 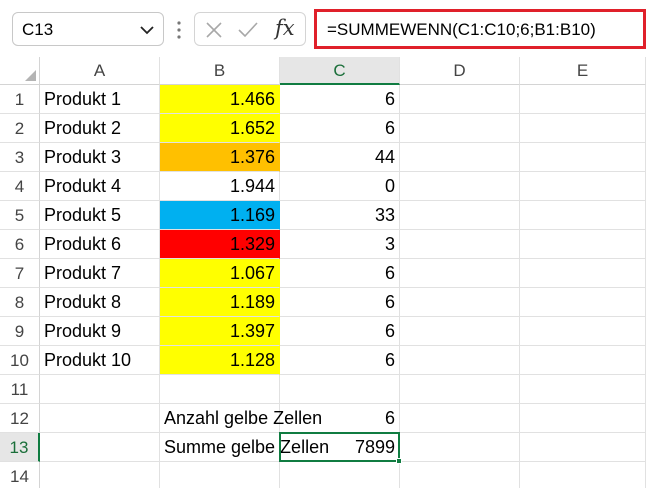 I want to click on cell-c10: 6, so click(x=340, y=360).